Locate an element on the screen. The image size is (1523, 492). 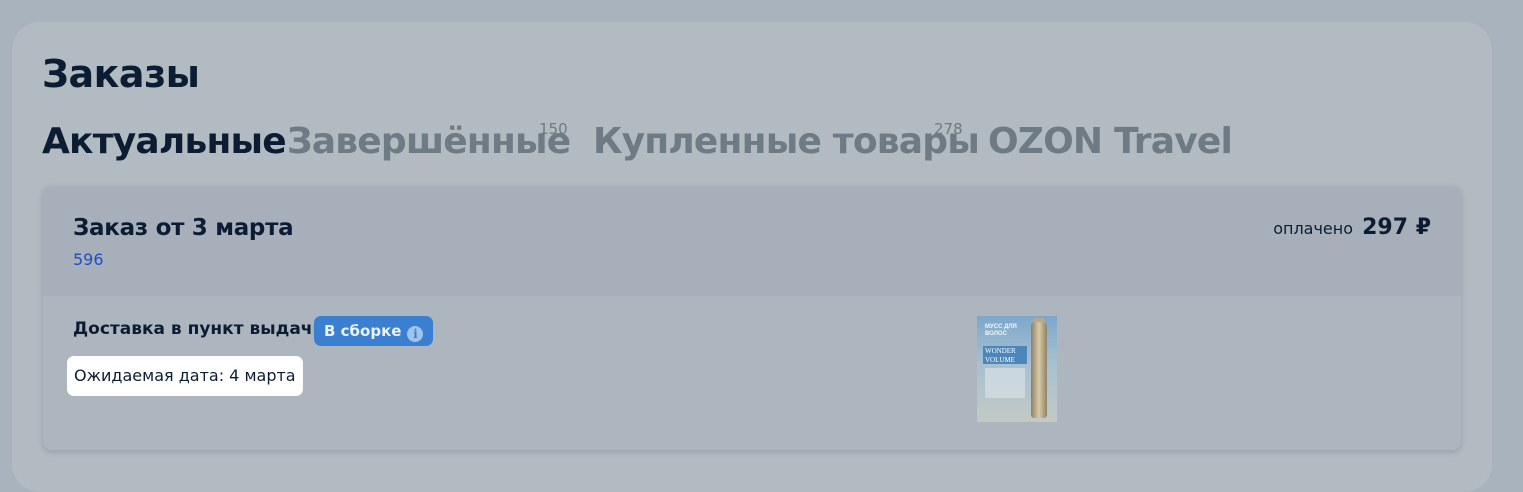
page-title: Заказы is located at coordinates (121, 74).